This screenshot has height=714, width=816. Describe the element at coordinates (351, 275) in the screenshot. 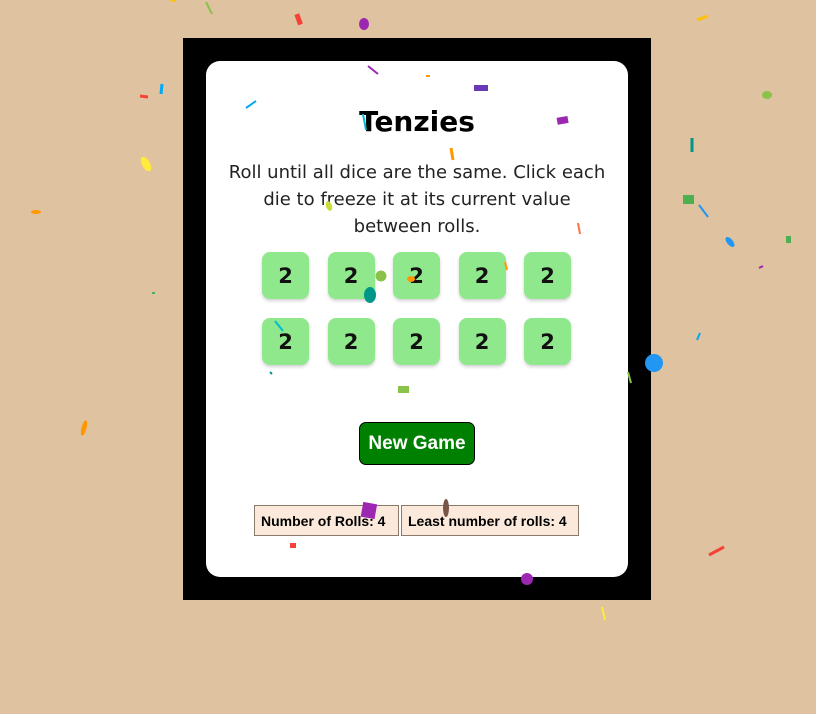

I see `die-2: 2` at that location.